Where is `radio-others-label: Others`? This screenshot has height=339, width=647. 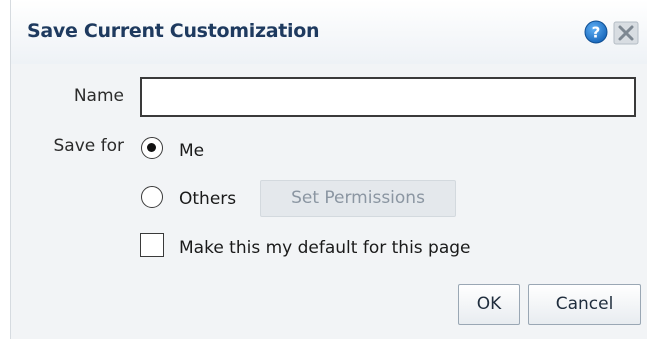 radio-others-label: Others is located at coordinates (208, 199).